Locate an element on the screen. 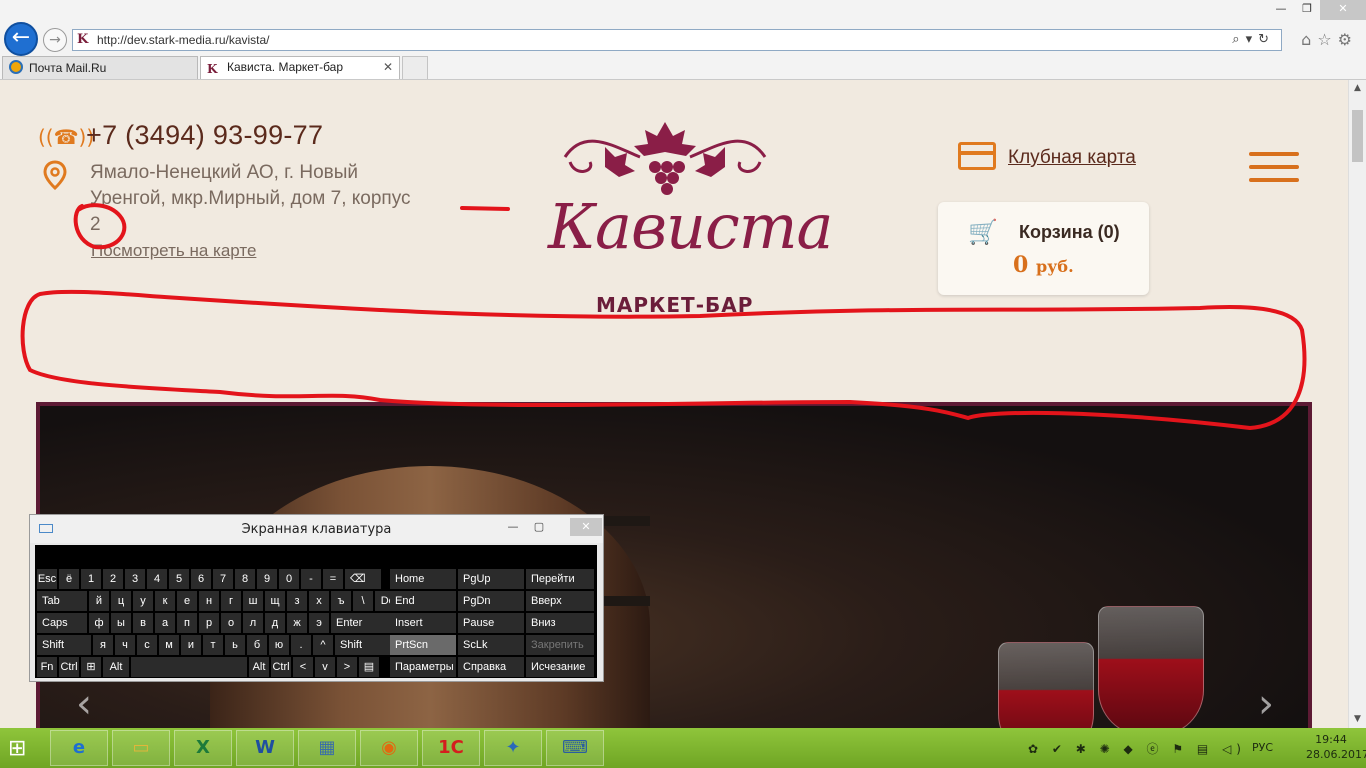 The height and width of the screenshot is (768, 1366). system-tray-icons: ✿ ✔ ✱ ✺ ◆ ⓔ ⚑ ▤ ◁) is located at coordinates (1137, 748).